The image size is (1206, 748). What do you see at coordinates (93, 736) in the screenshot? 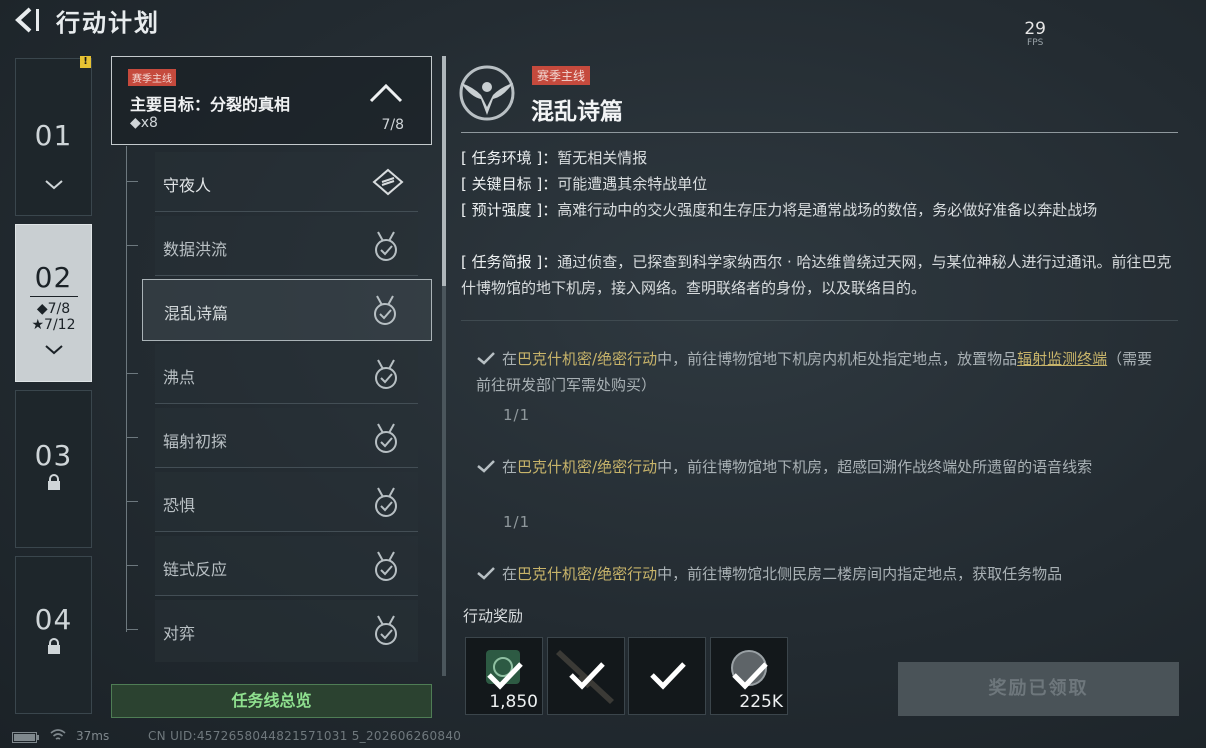
I see `ping-readout: 37ms` at bounding box center [93, 736].